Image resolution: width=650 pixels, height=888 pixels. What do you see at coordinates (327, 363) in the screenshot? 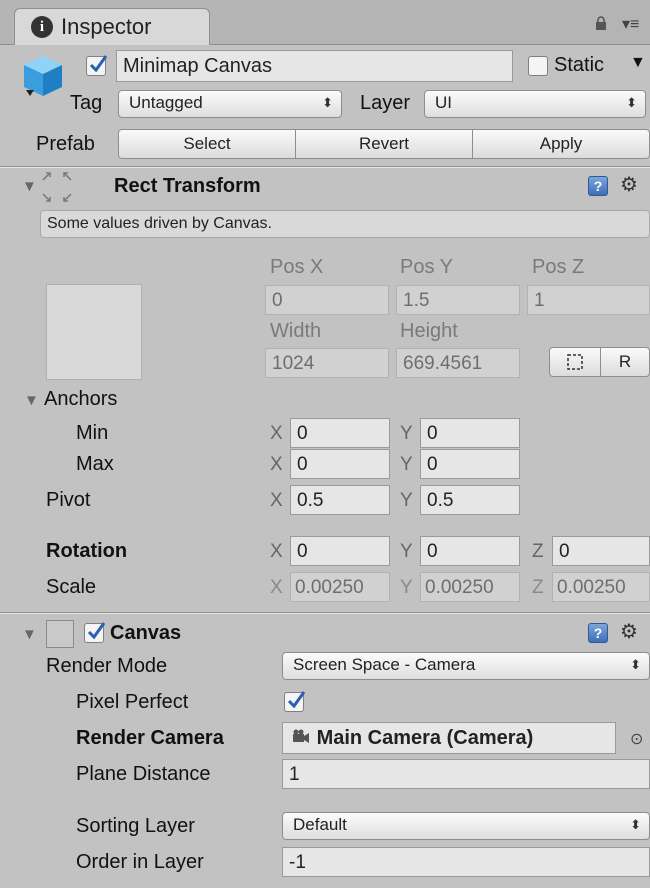
I see `width-field: 1024` at bounding box center [327, 363].